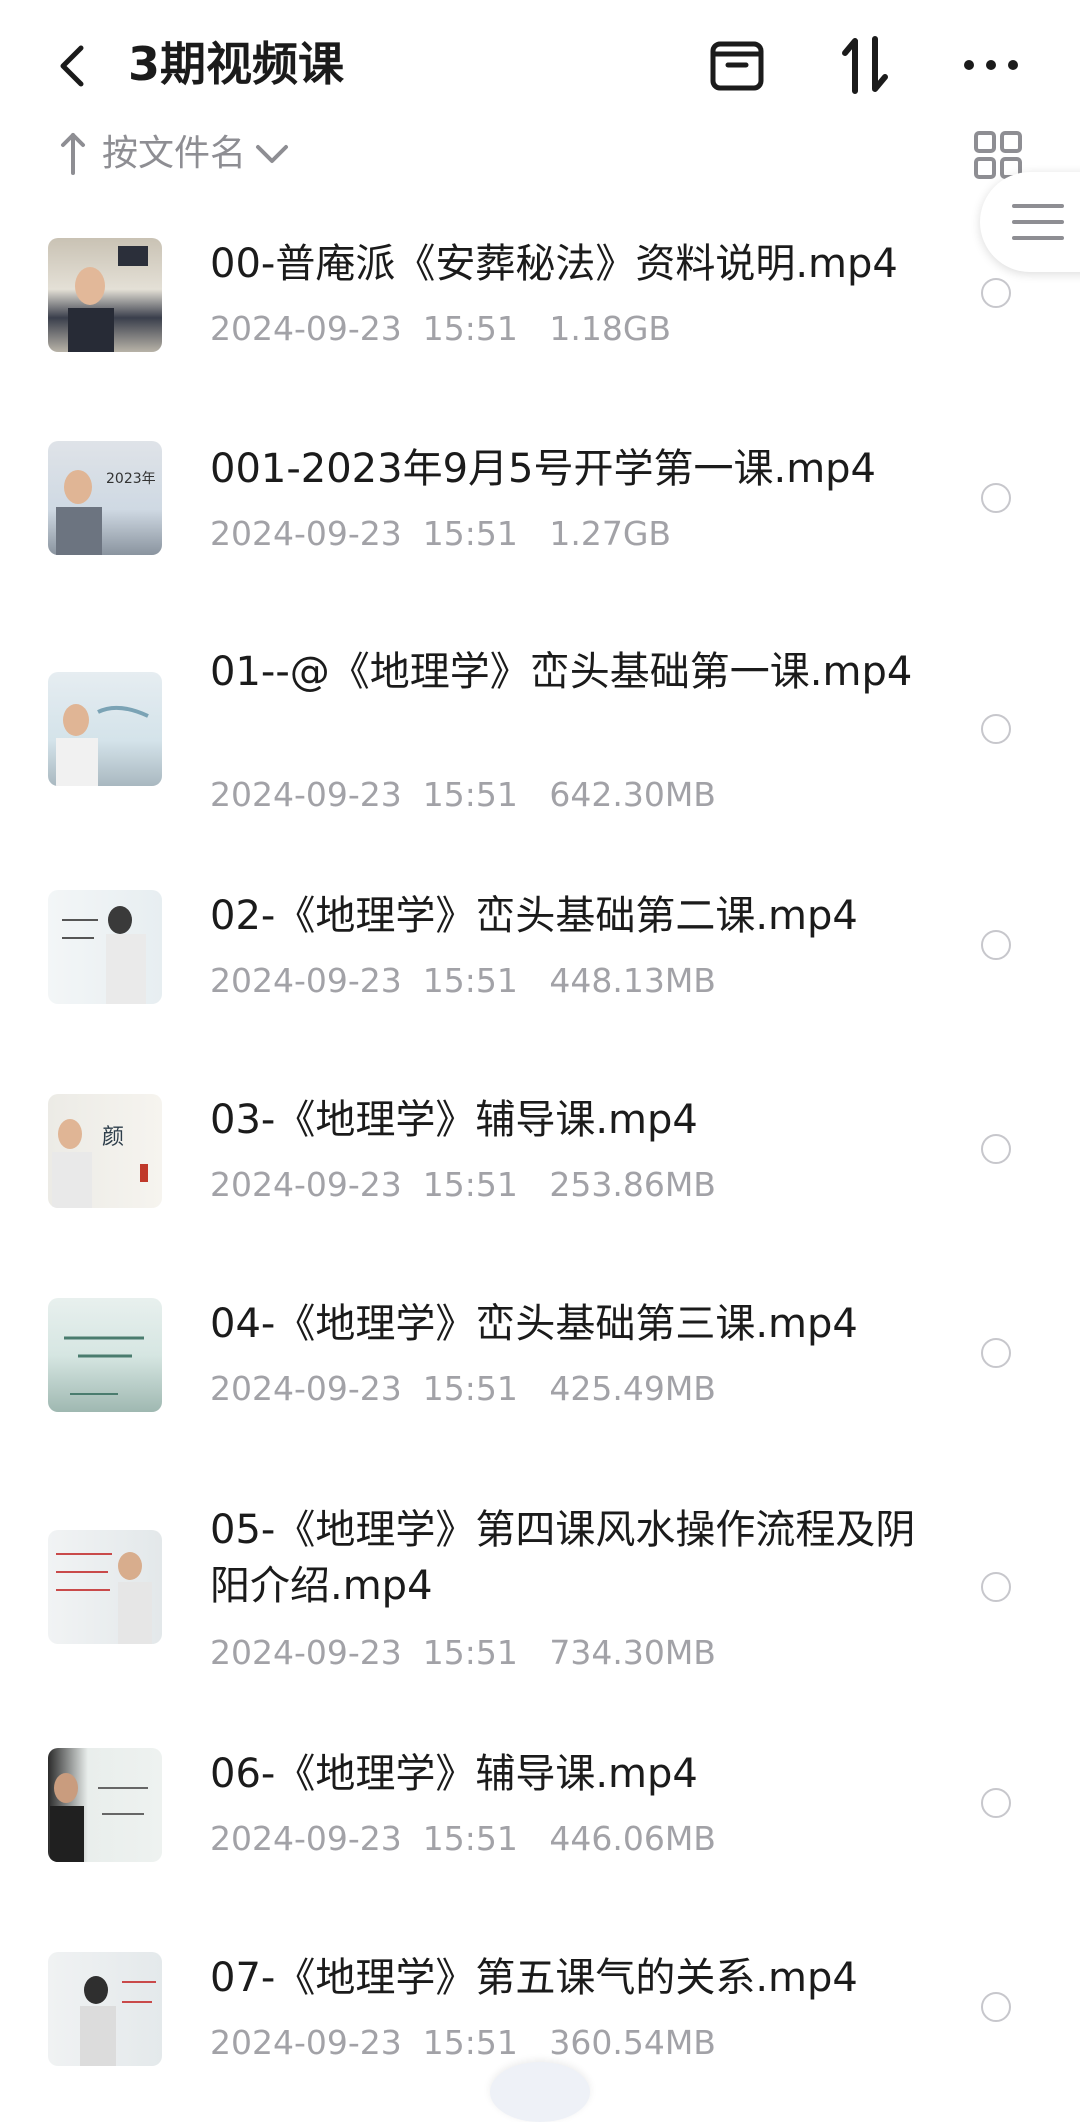 The image size is (1080, 2122). I want to click on file-meta: 2024-09-23 15:51 642.30MB, so click(463, 795).